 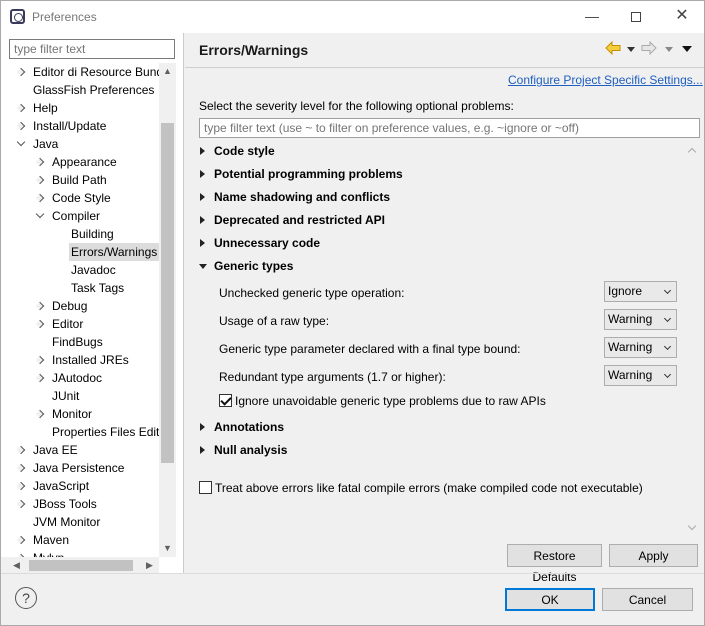 I want to click on cancel-button: Cancel, so click(x=647, y=599).